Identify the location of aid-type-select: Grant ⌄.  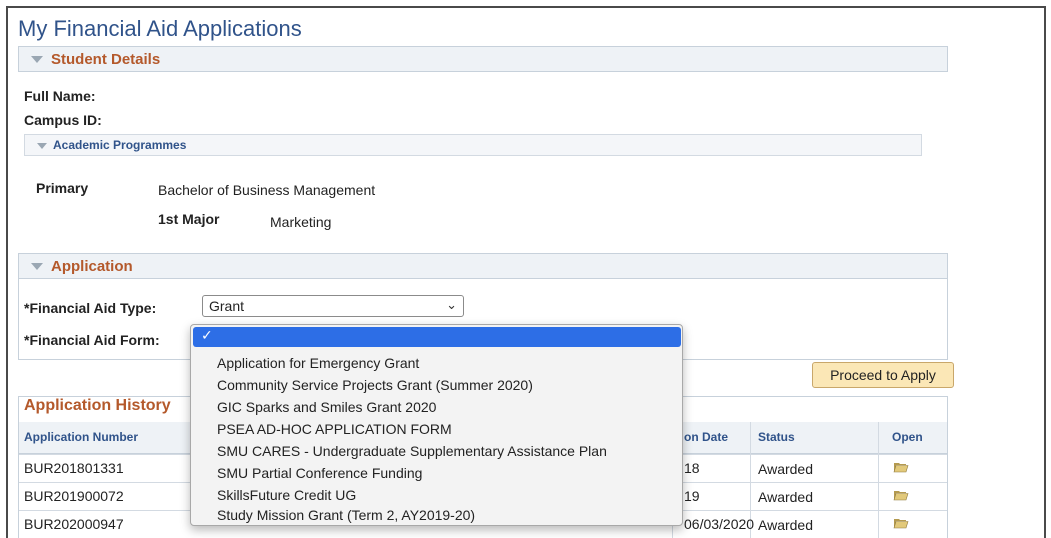
(333, 306).